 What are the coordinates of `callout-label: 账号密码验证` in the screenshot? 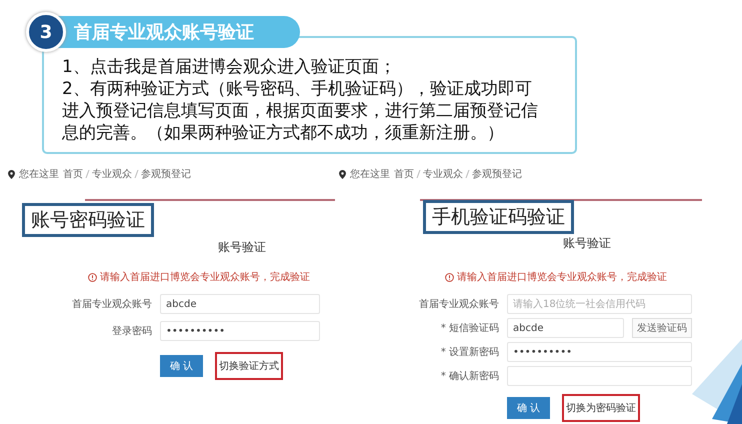 It's located at (88, 220).